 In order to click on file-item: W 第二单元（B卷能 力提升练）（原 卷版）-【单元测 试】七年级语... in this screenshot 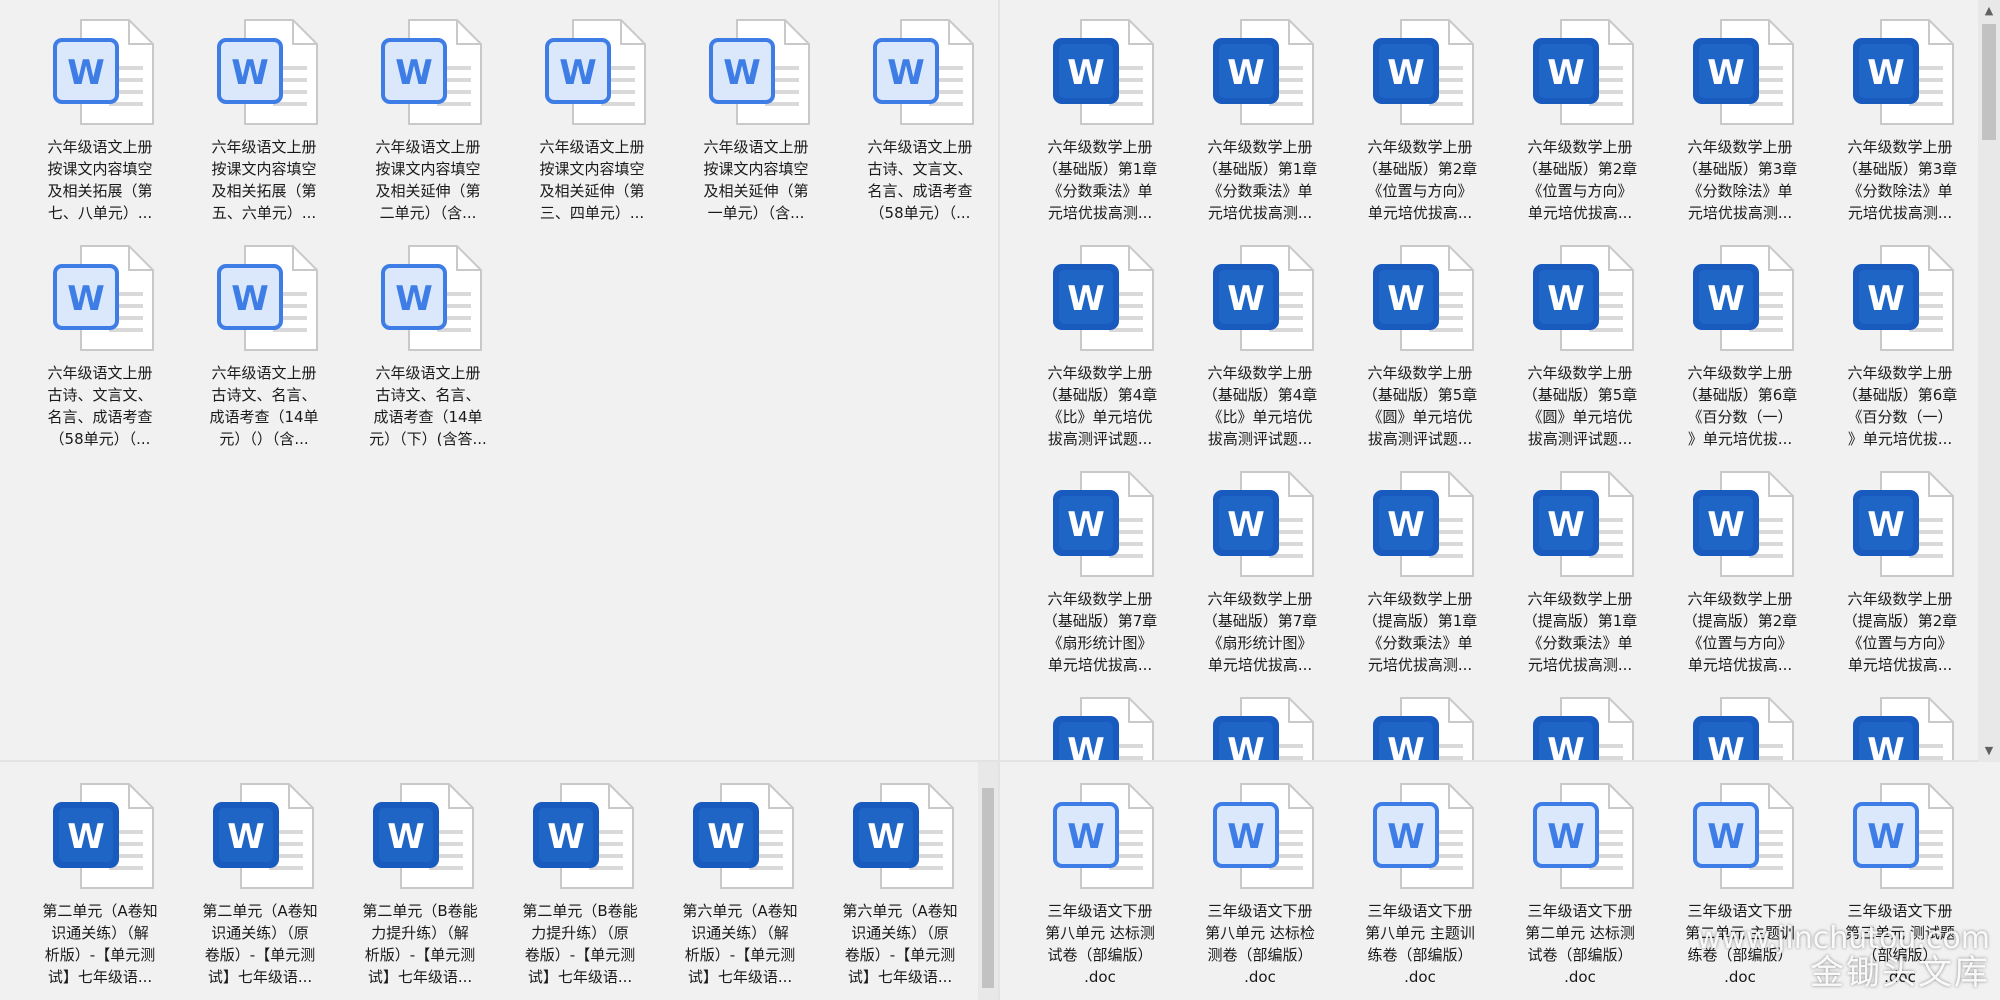, I will do `click(580, 887)`.